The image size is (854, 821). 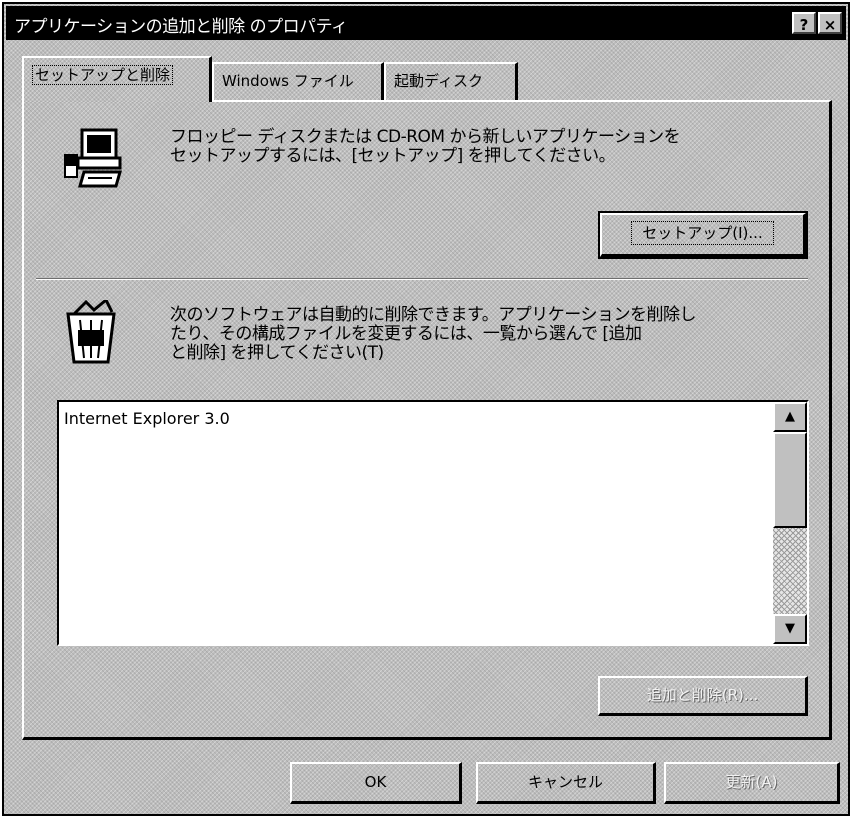 I want to click on close-icon: ×, so click(x=830, y=25).